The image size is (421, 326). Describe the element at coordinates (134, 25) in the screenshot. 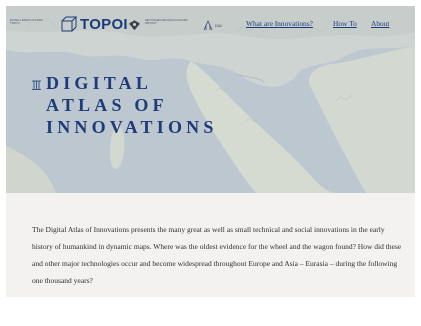

I see `crest-icon` at that location.